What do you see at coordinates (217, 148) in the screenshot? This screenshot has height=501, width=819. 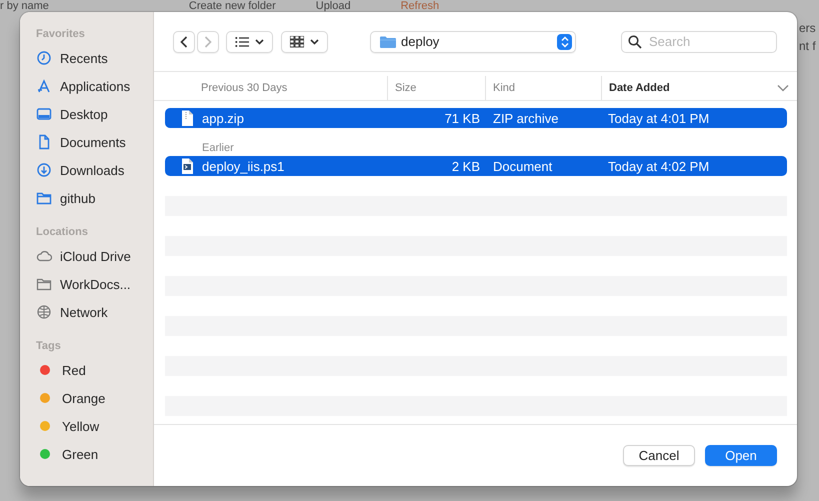 I see `group-label: Earlier` at bounding box center [217, 148].